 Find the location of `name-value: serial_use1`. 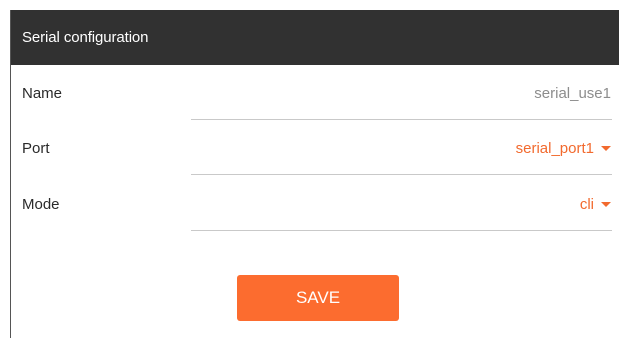

name-value: serial_use1 is located at coordinates (572, 93).